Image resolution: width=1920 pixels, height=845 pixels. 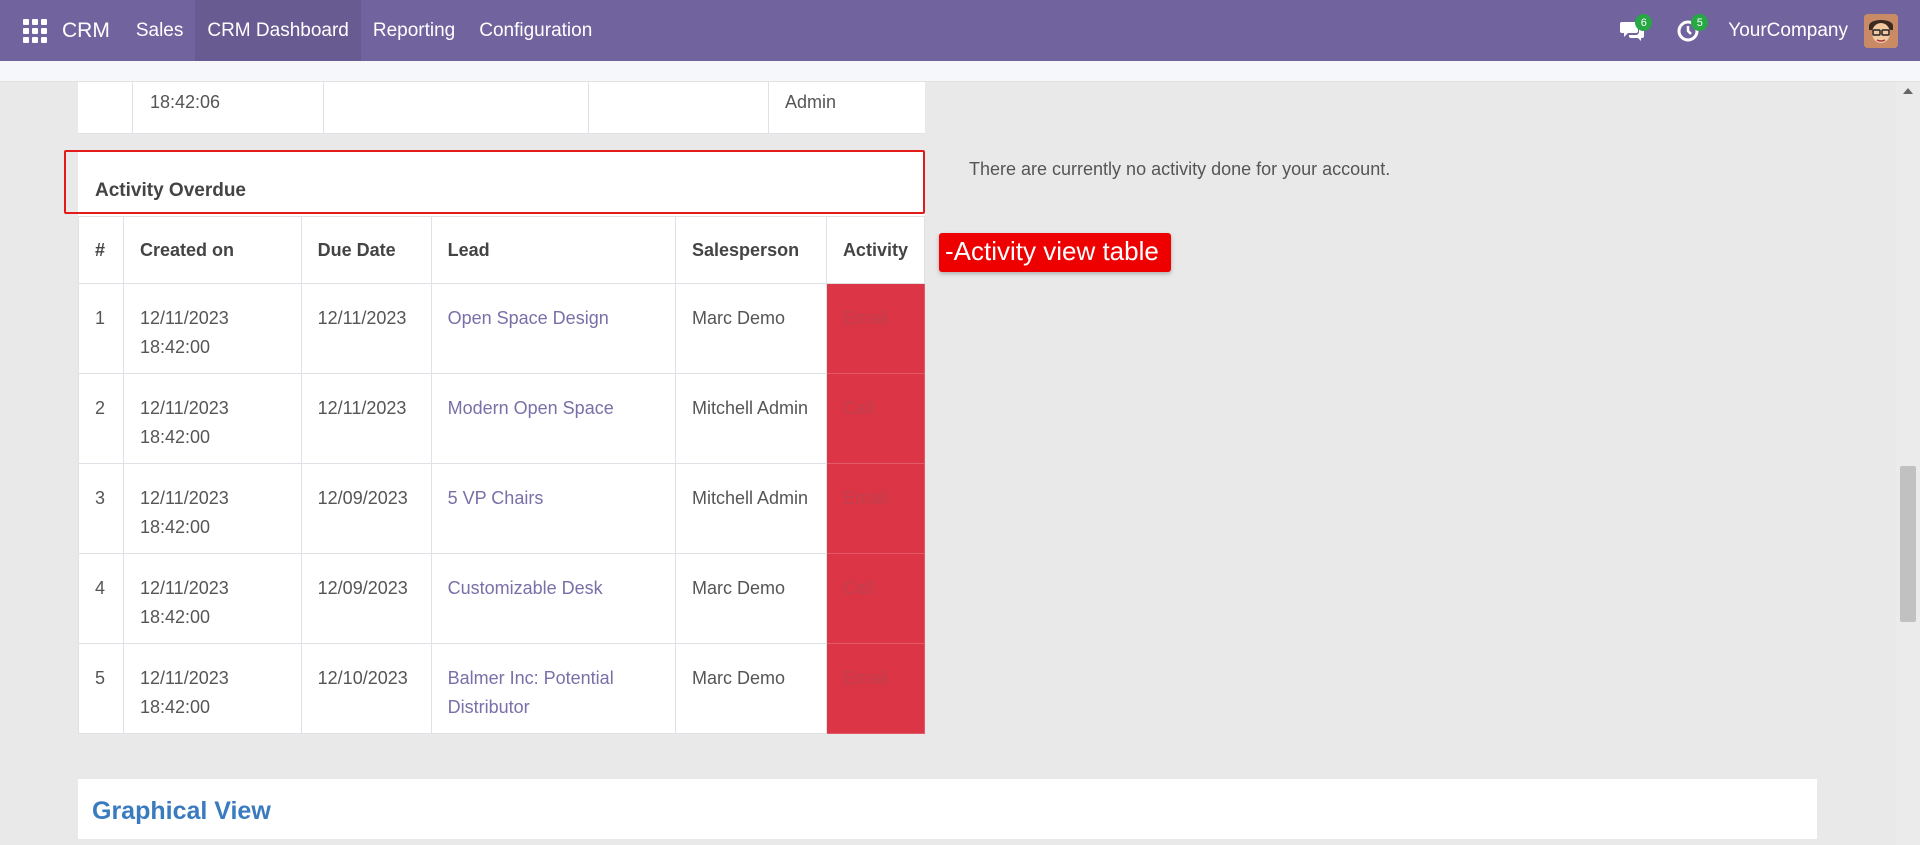 I want to click on annotation-label: -Activity view table, so click(x=1055, y=252).